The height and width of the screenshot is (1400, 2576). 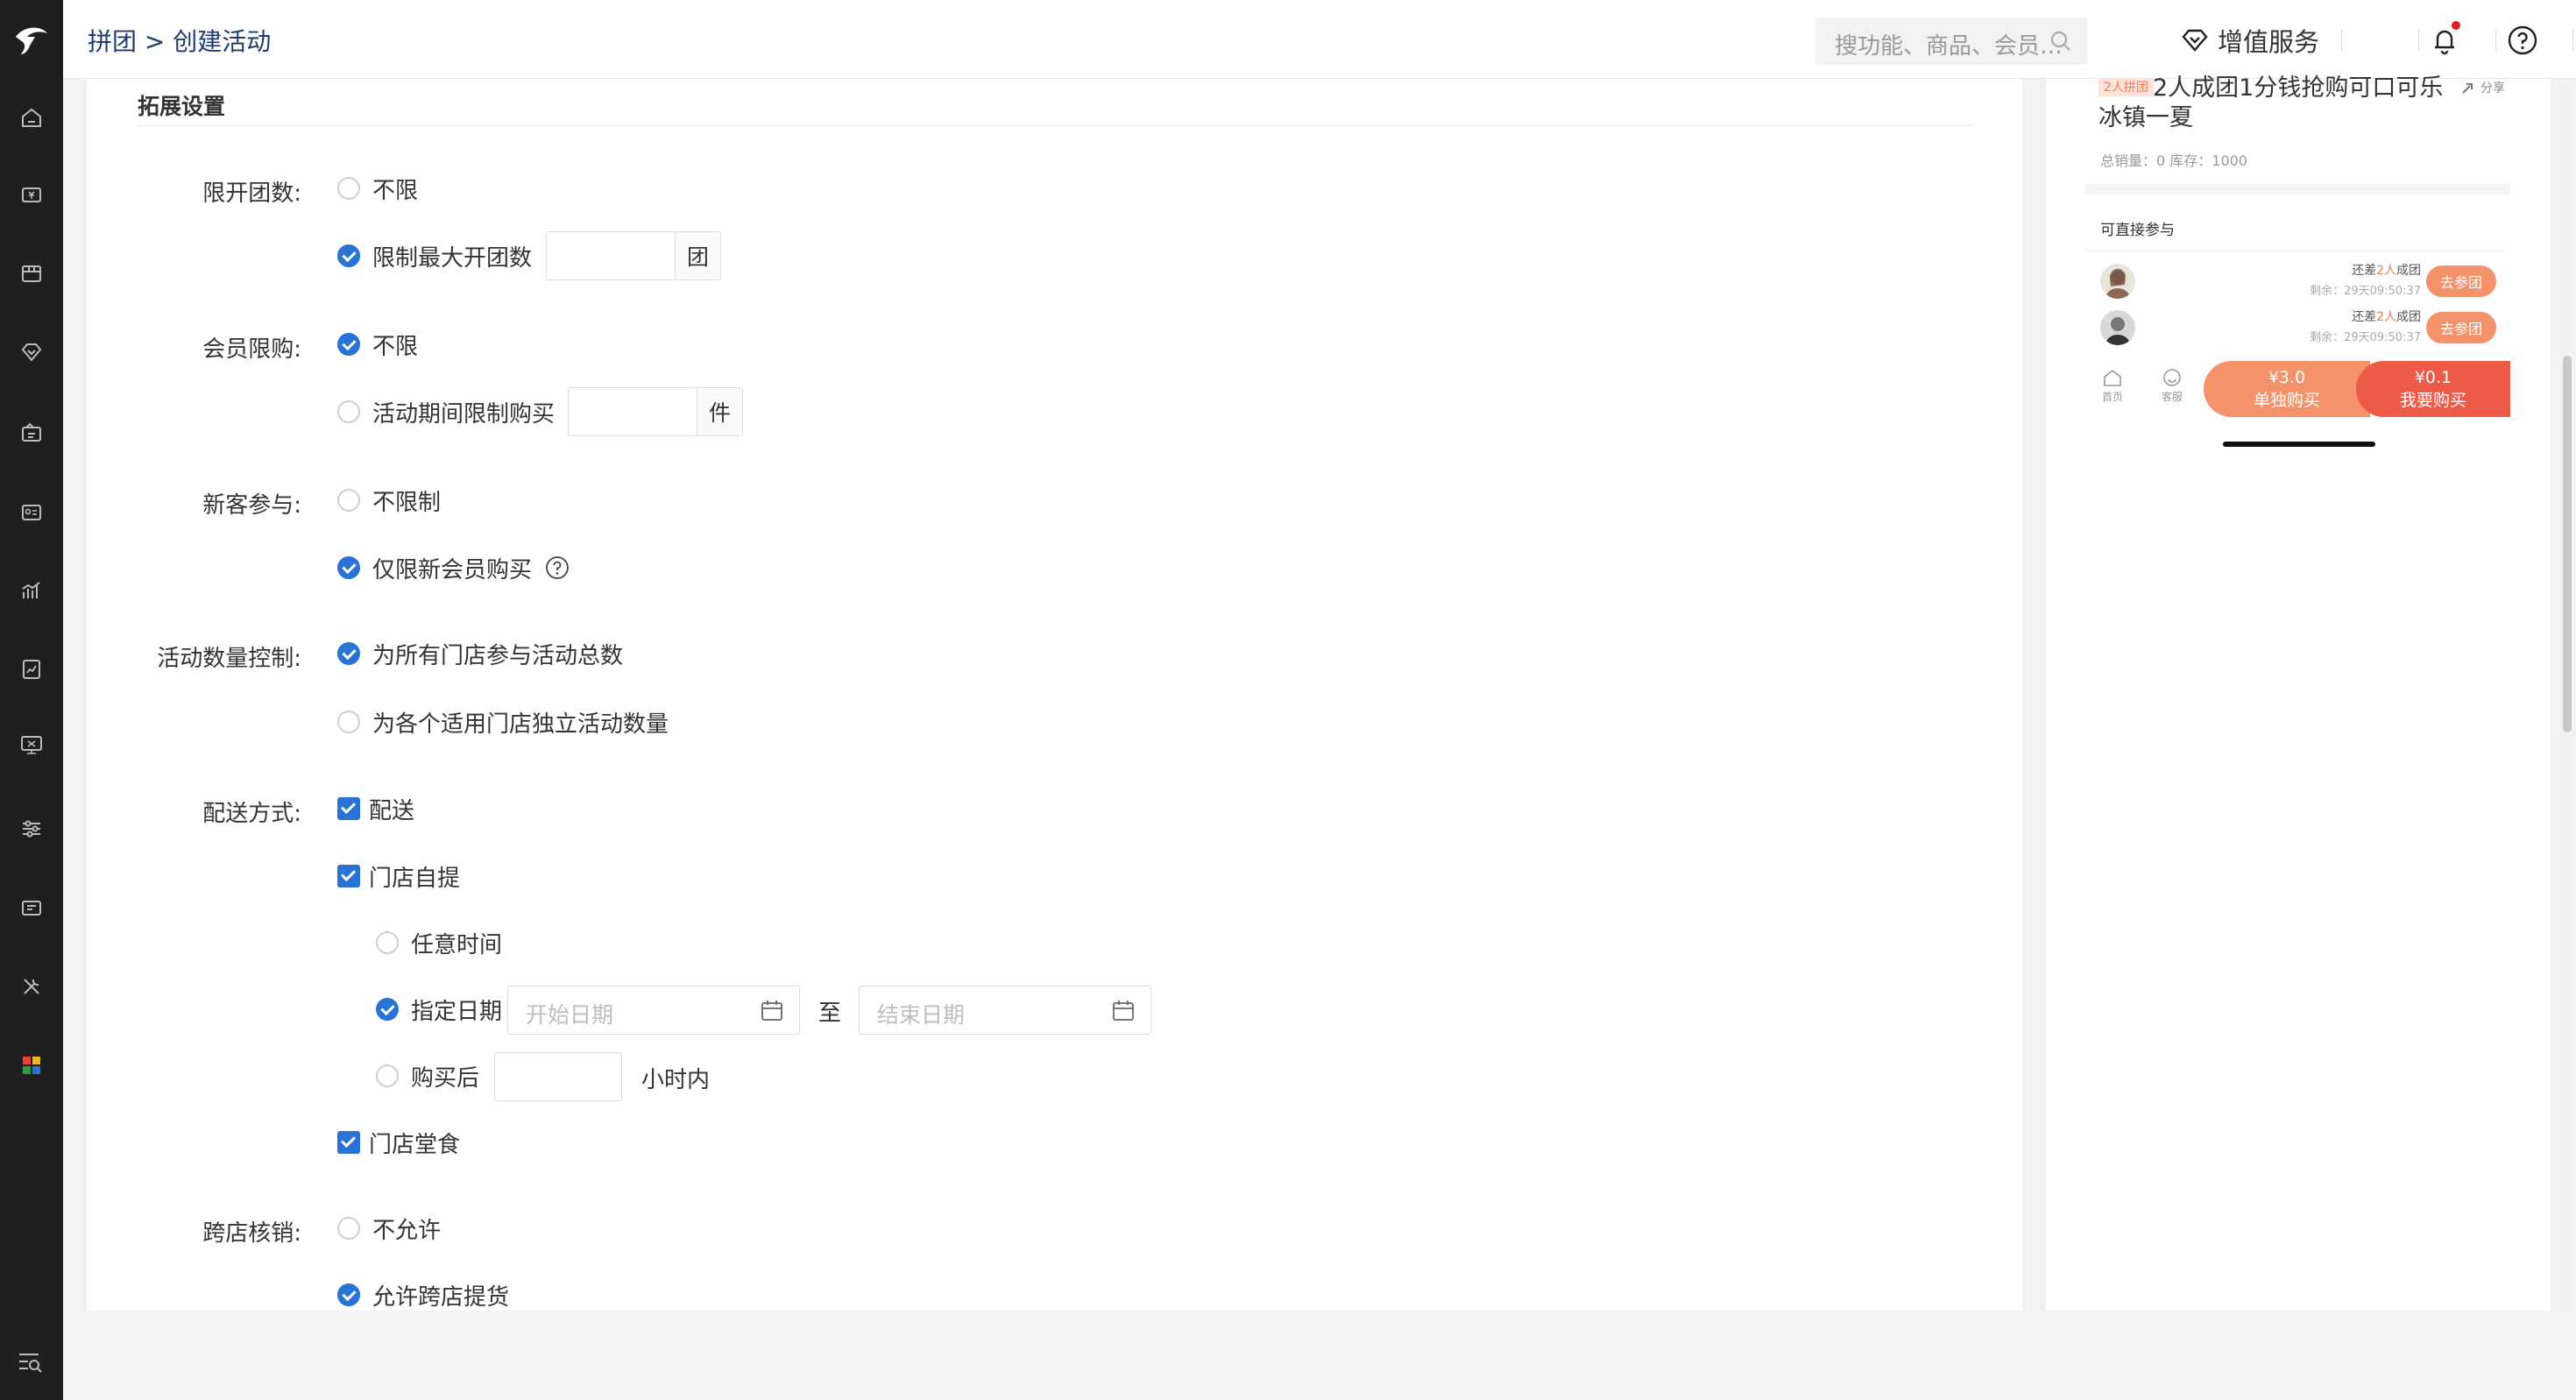 What do you see at coordinates (2173, 160) in the screenshot?
I see `preview-stats: 总销量：0 库存：1000` at bounding box center [2173, 160].